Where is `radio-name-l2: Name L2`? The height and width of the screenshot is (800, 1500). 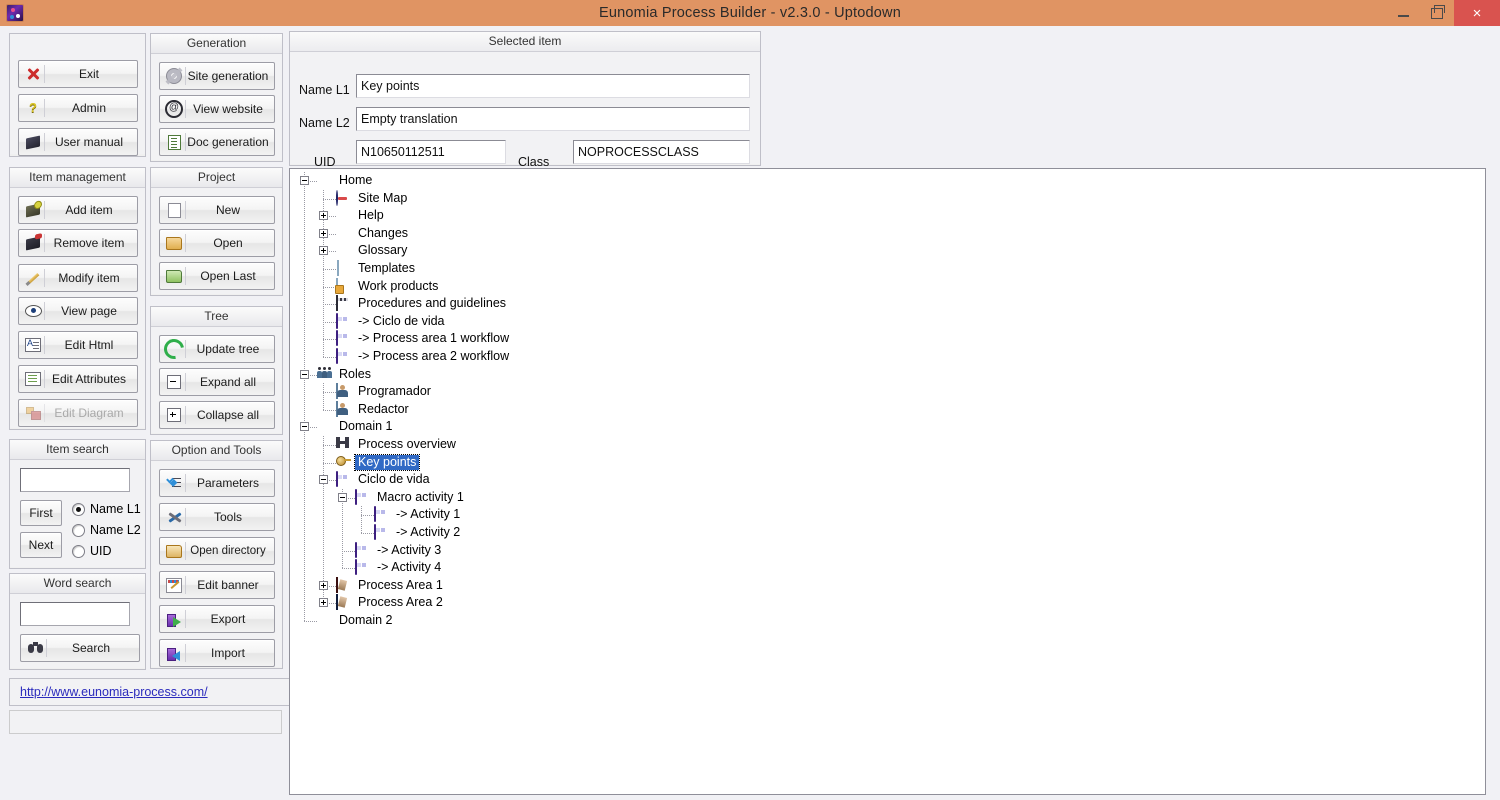 radio-name-l2: Name L2 is located at coordinates (106, 530).